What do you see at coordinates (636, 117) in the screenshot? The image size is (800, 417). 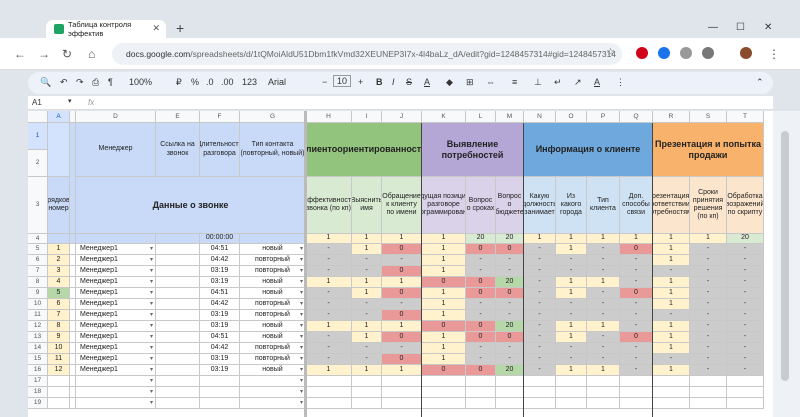 I see `col-header-Q: Q` at bounding box center [636, 117].